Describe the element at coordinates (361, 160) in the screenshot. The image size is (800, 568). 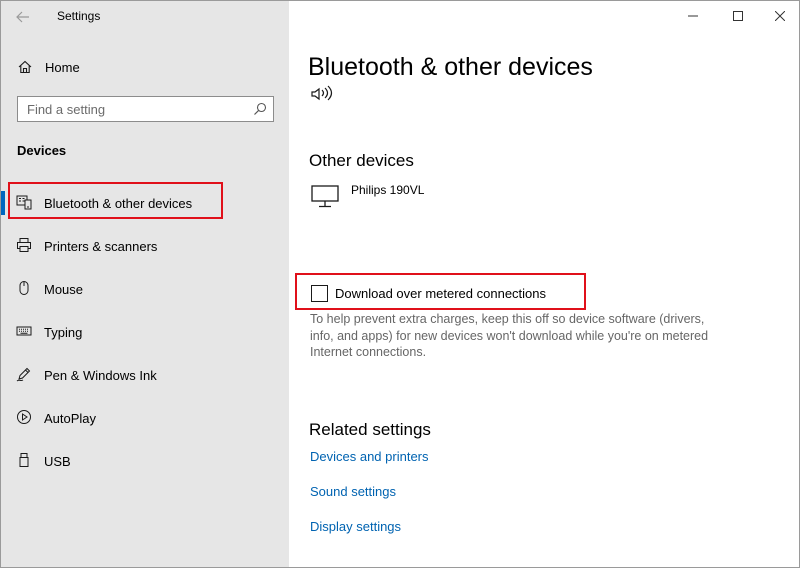
I see `other-devices-title: Other devices` at that location.